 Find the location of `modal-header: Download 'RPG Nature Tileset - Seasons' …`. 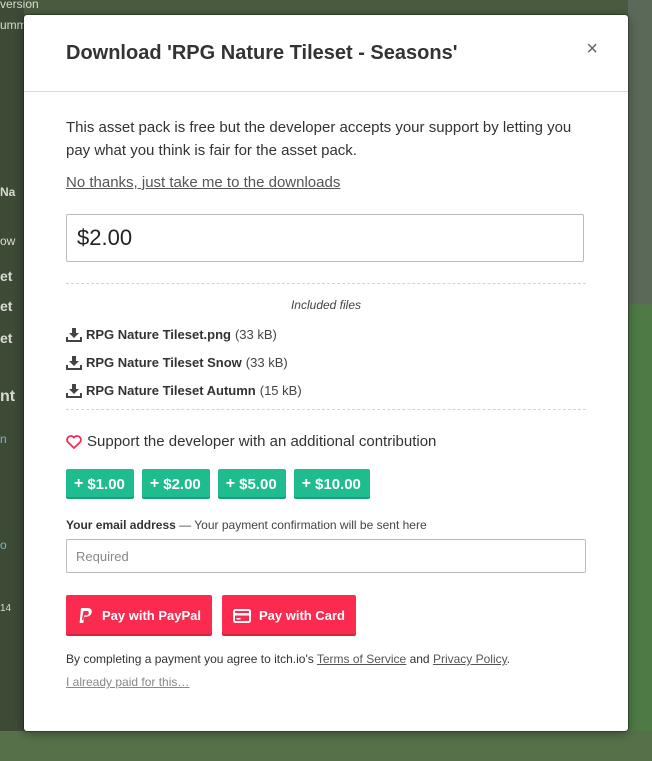

modal-header: Download 'RPG Nature Tileset - Seasons' … is located at coordinates (326, 53).